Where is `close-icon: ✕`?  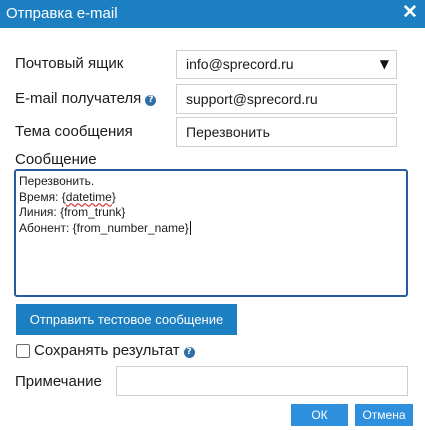 close-icon: ✕ is located at coordinates (410, 13).